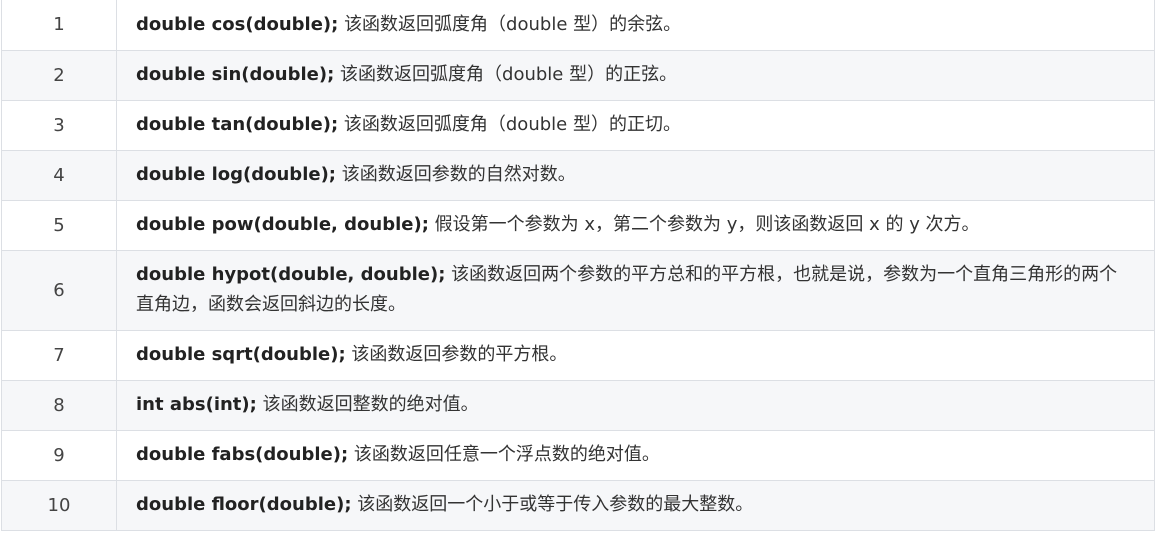  I want to click on row-number: 3, so click(59, 125).